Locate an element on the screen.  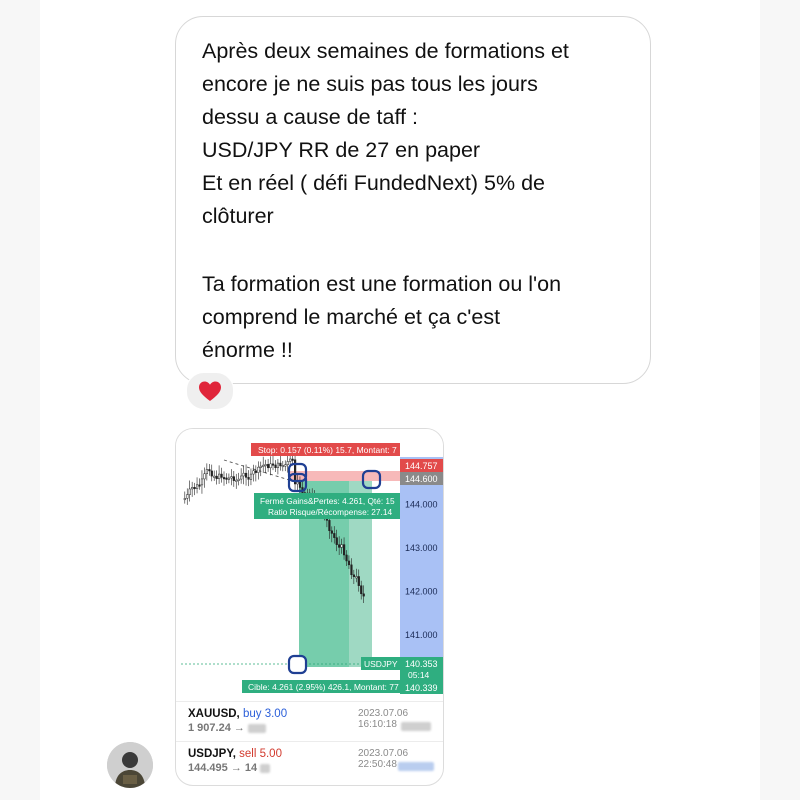
trade-symbol: USDJPY, sell 5.00 is located at coordinates (235, 754).